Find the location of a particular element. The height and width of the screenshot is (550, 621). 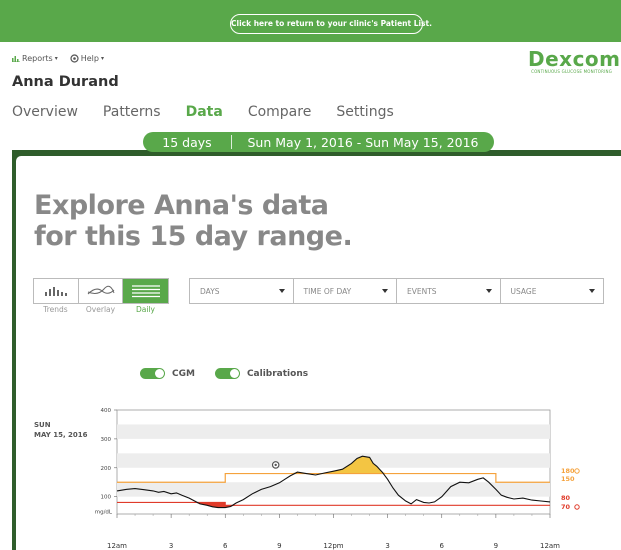

x-tick-label: 12pm is located at coordinates (333, 546).